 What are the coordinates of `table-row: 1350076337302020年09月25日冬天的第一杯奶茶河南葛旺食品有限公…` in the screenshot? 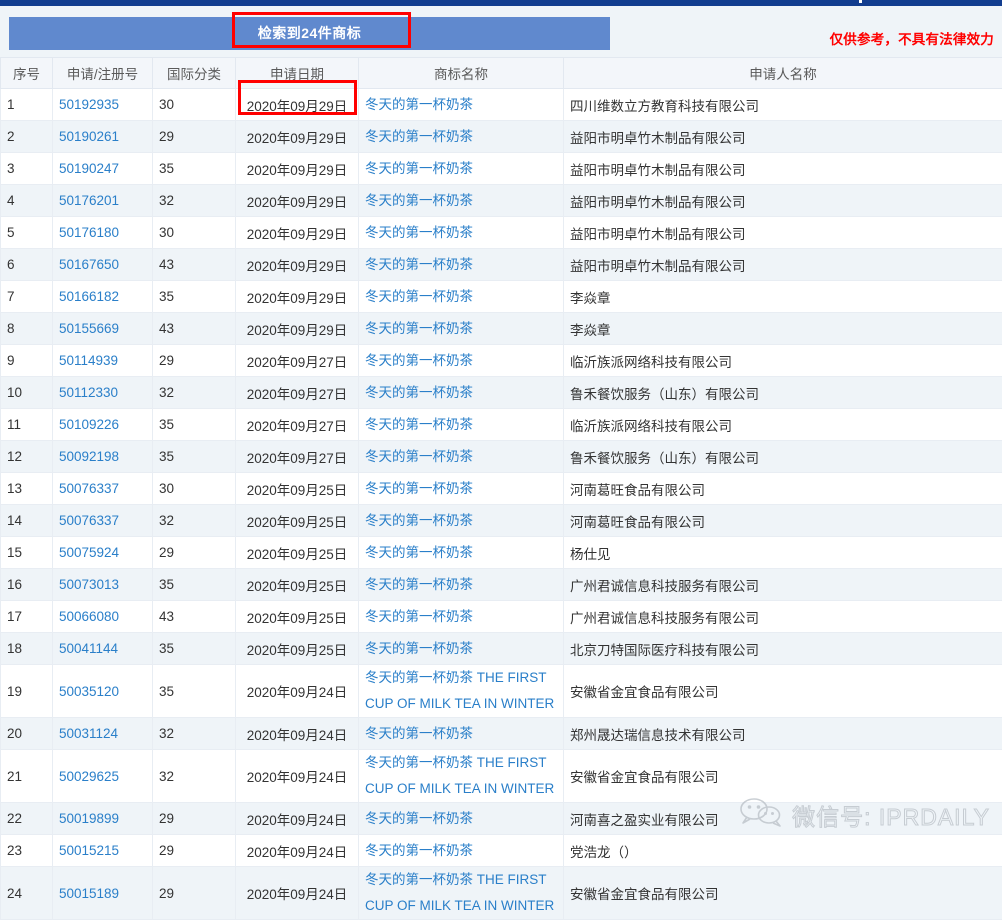 It's located at (501, 489).